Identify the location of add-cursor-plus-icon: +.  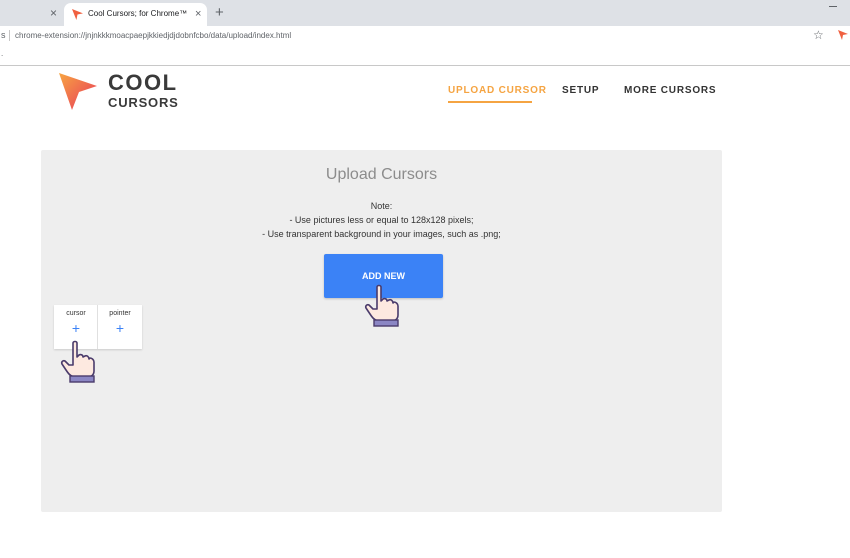
(76, 328).